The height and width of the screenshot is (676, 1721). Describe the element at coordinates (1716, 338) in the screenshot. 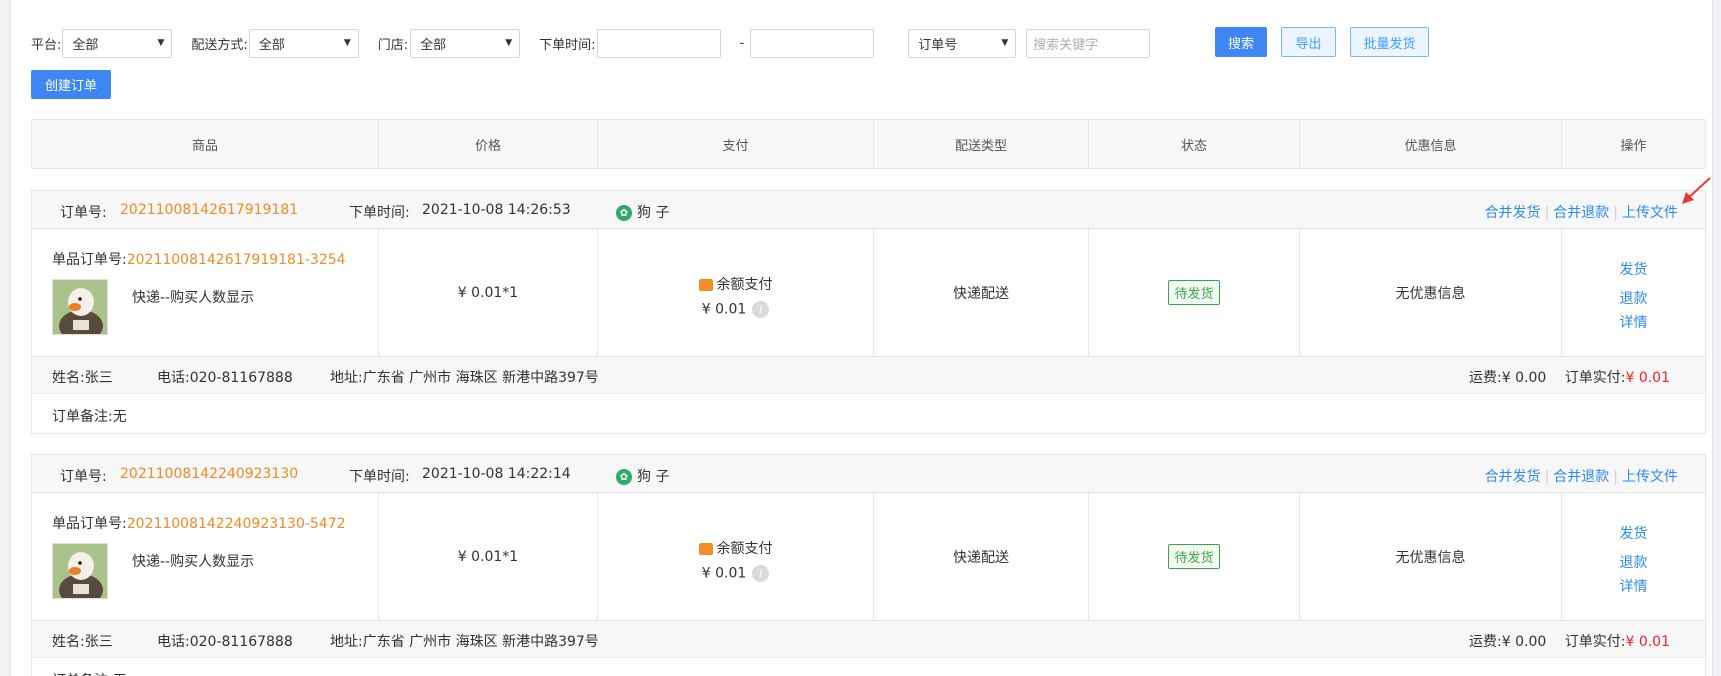

I see `scrollbar-track` at that location.